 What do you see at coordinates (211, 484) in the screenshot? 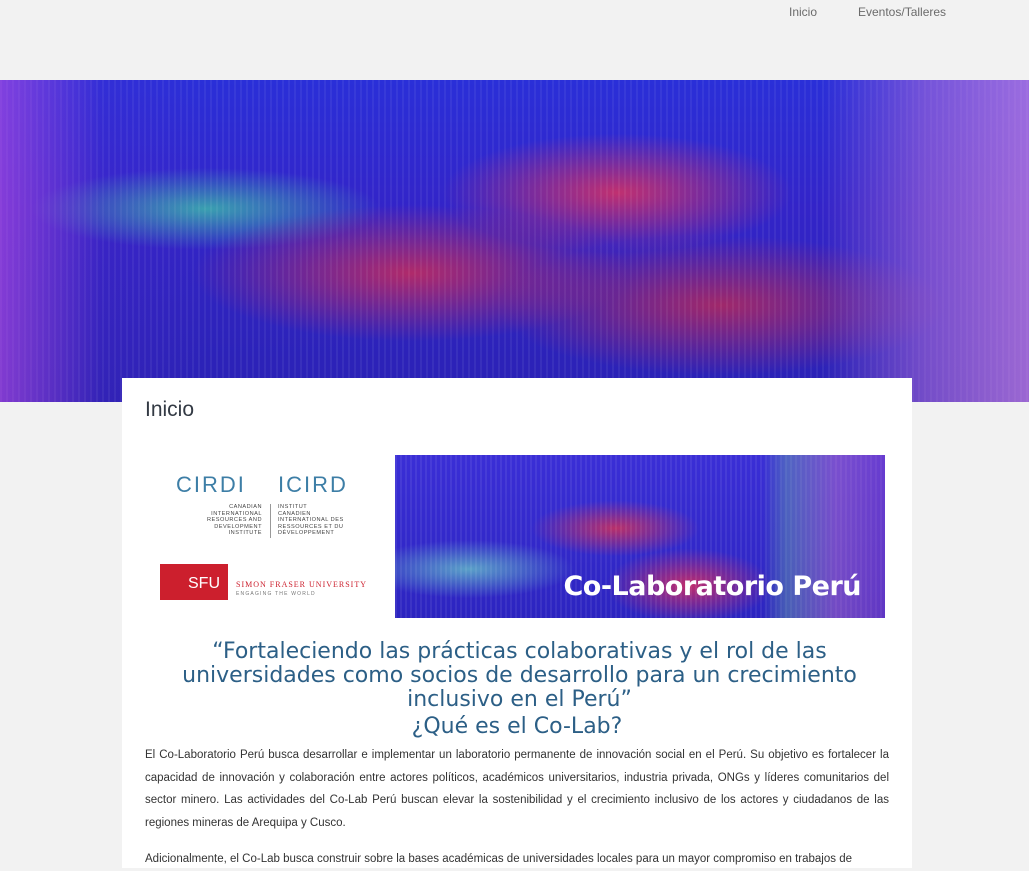
I see `cirdi-wordmark: CIRDI` at bounding box center [211, 484].